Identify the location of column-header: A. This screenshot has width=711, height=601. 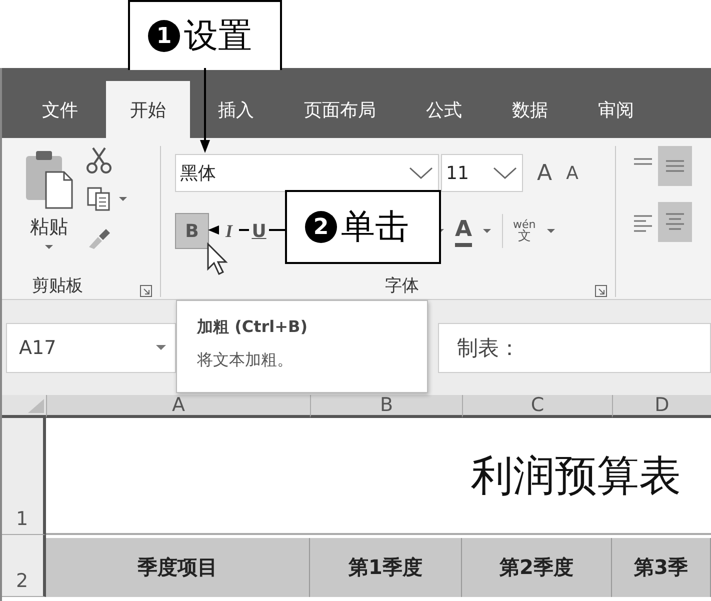
(178, 406).